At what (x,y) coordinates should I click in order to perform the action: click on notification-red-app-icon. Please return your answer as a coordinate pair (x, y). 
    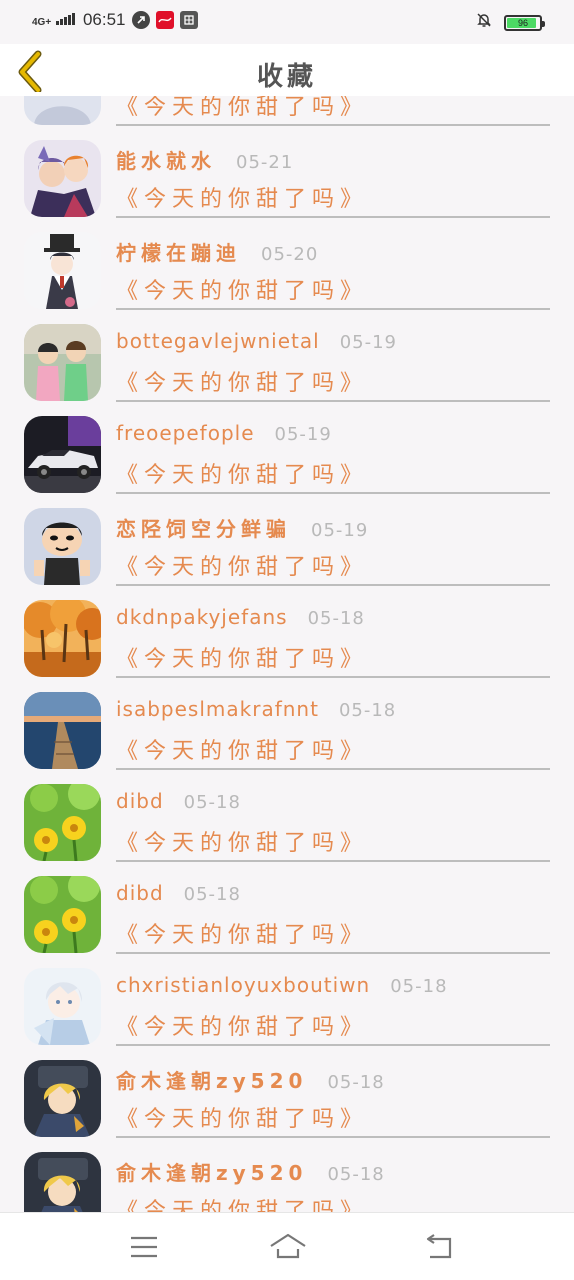
    Looking at the image, I should click on (164, 20).